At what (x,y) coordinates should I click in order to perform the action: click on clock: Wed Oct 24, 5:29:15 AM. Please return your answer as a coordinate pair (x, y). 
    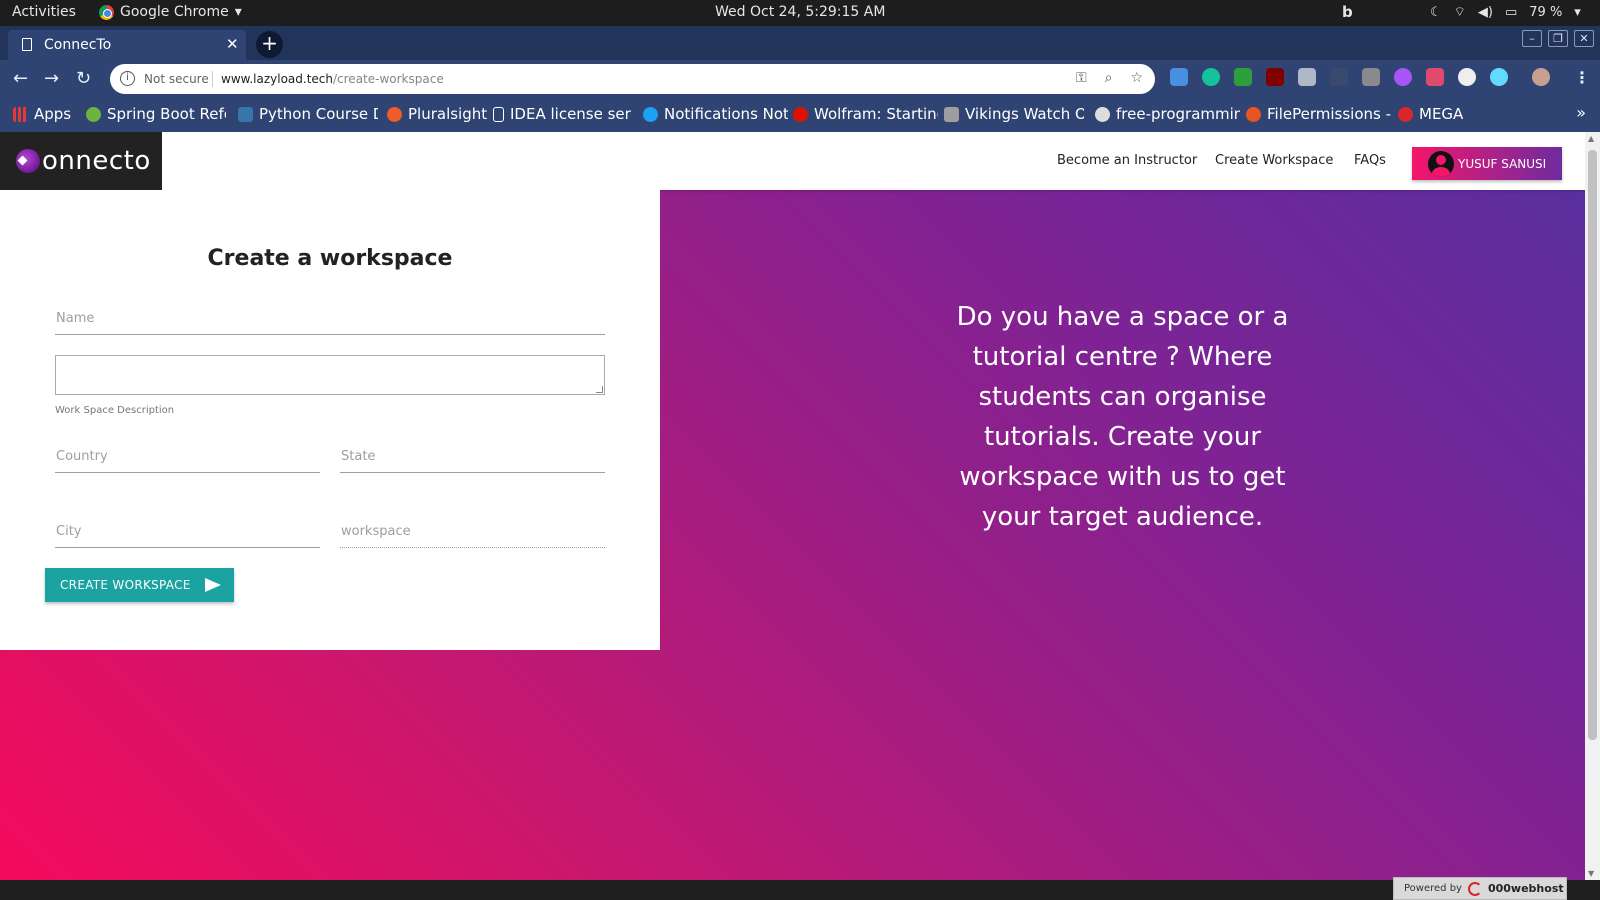
    Looking at the image, I should click on (800, 12).